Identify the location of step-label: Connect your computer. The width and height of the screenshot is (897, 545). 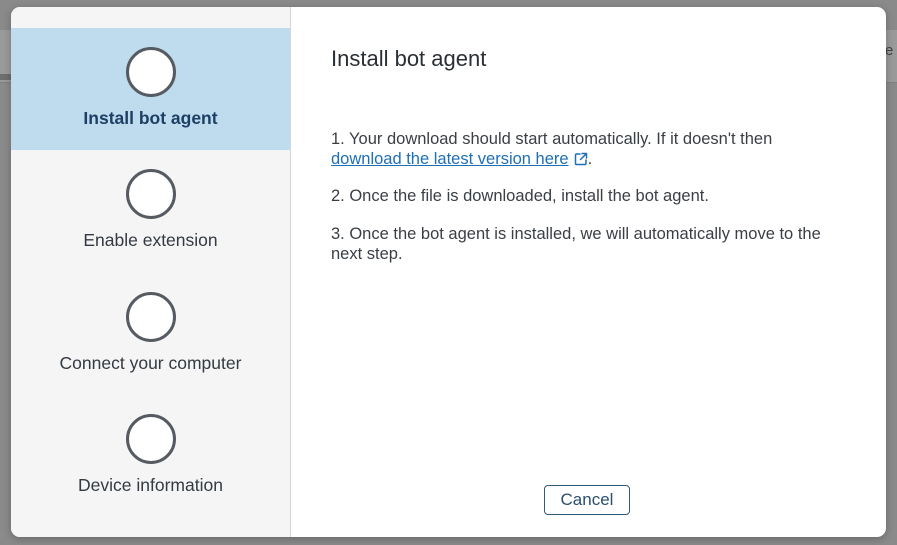
(150, 363).